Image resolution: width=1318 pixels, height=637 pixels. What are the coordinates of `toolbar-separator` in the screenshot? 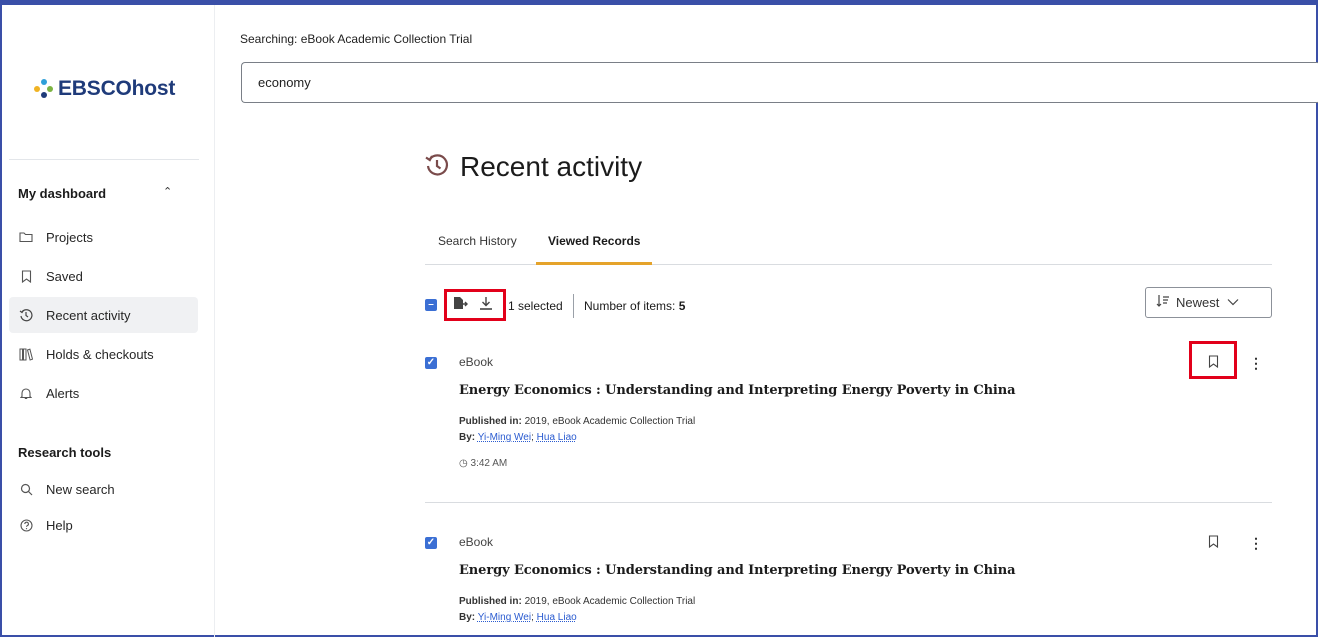 It's located at (573, 306).